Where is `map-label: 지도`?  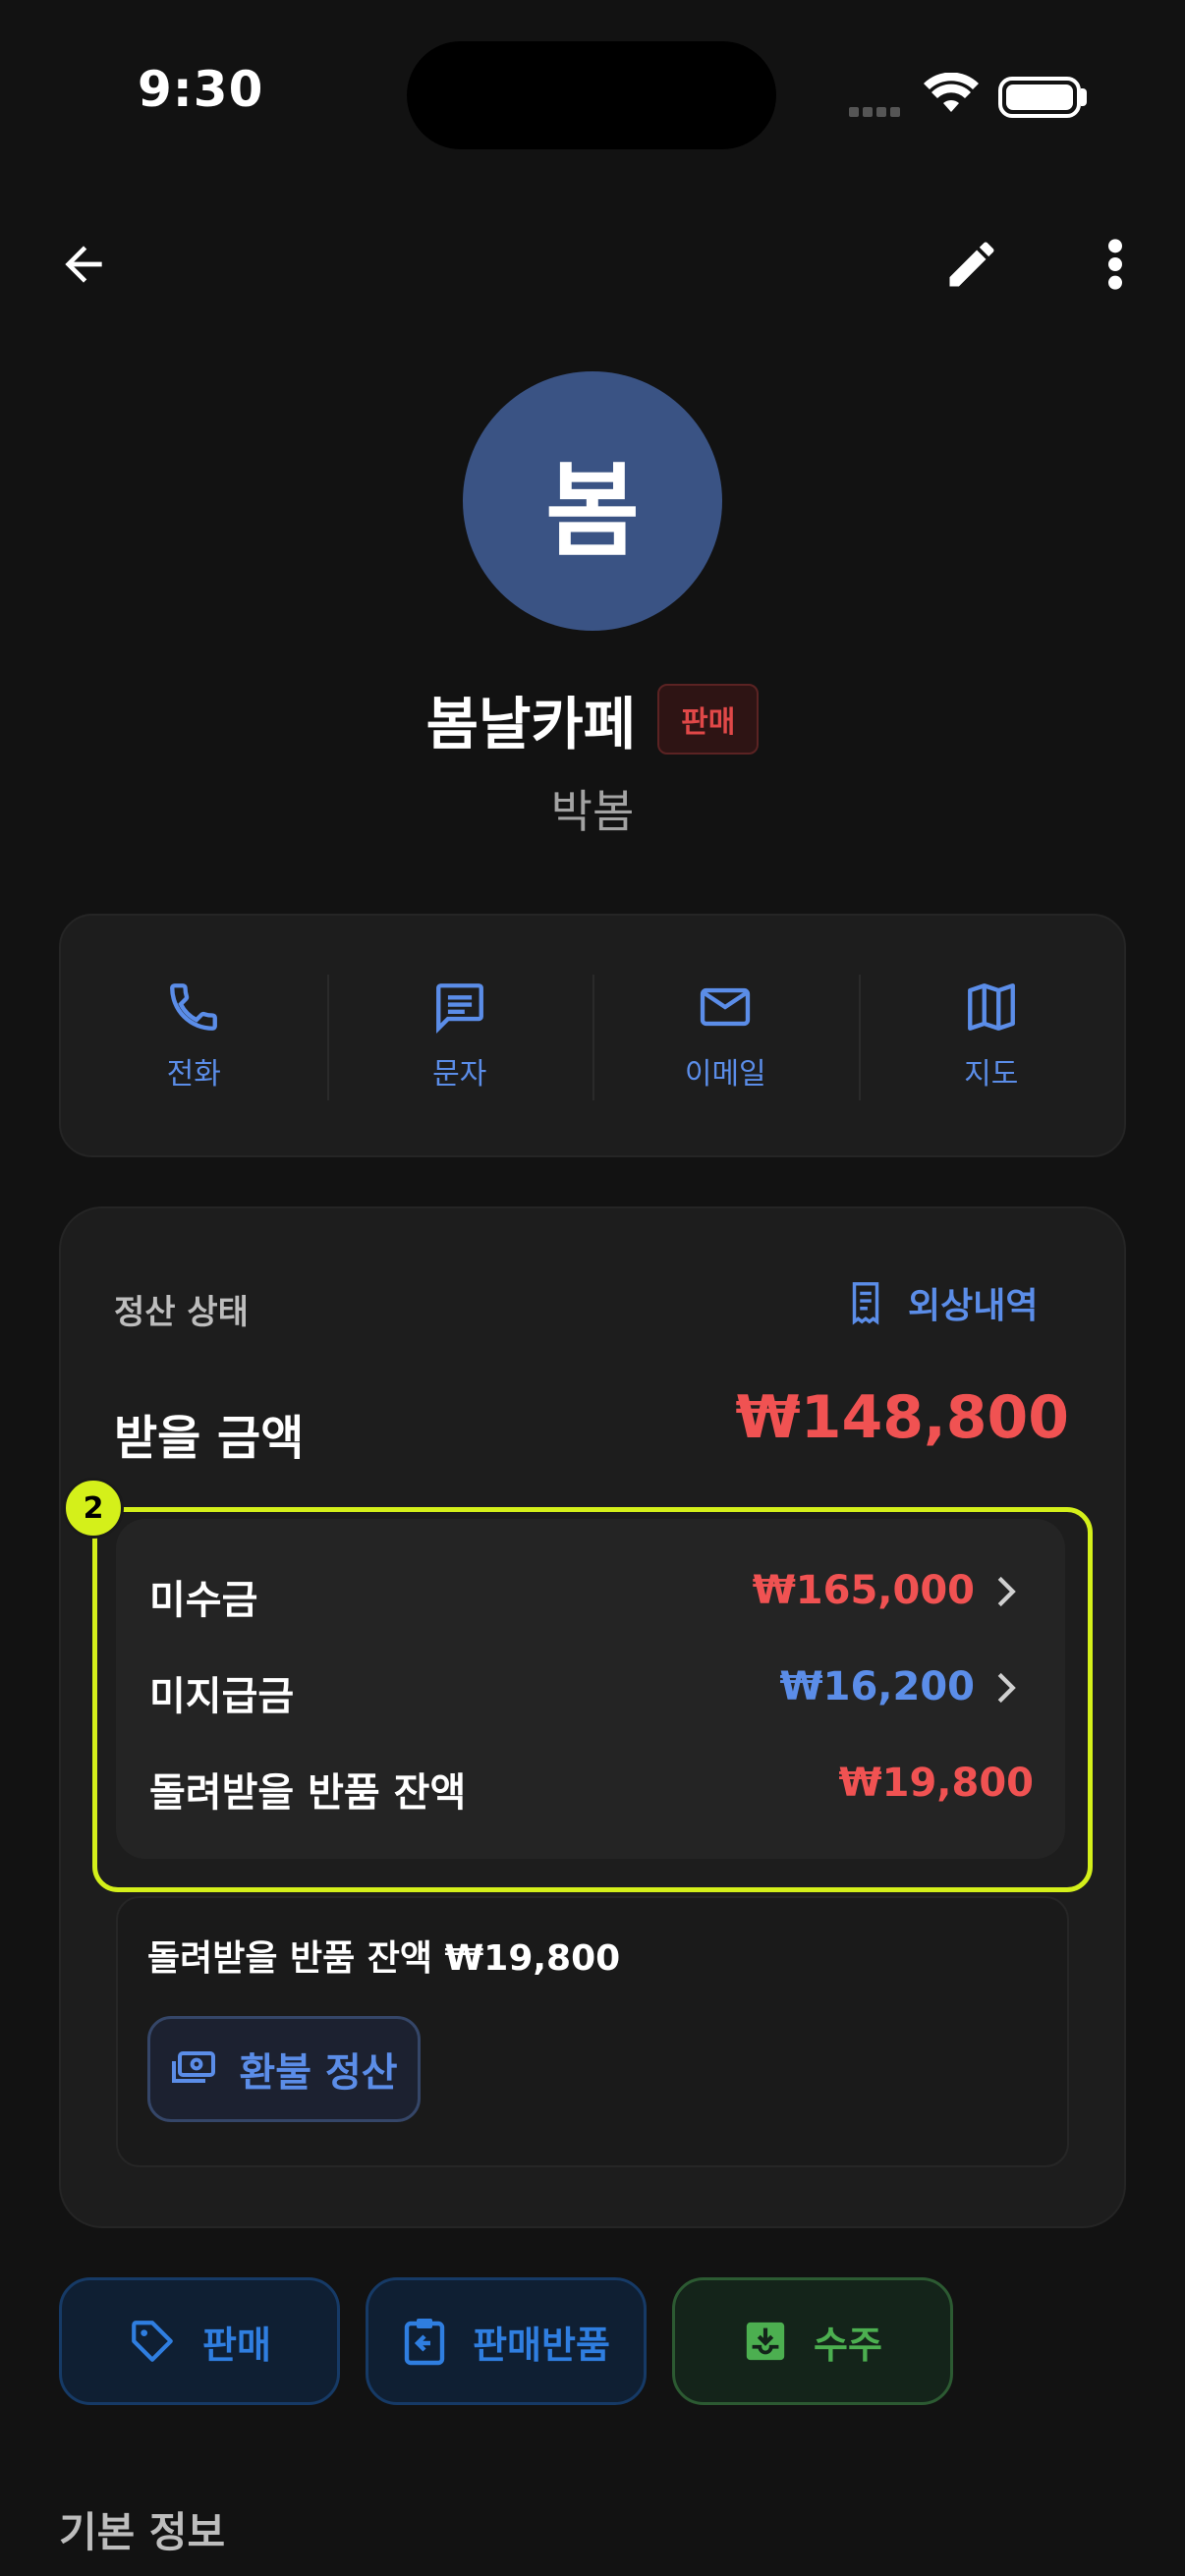
map-label: 지도 is located at coordinates (992, 1074).